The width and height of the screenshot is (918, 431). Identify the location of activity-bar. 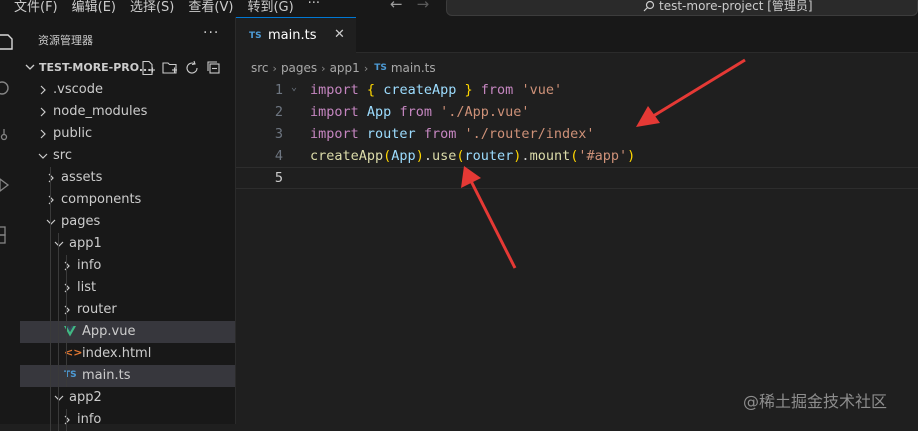
(10, 220).